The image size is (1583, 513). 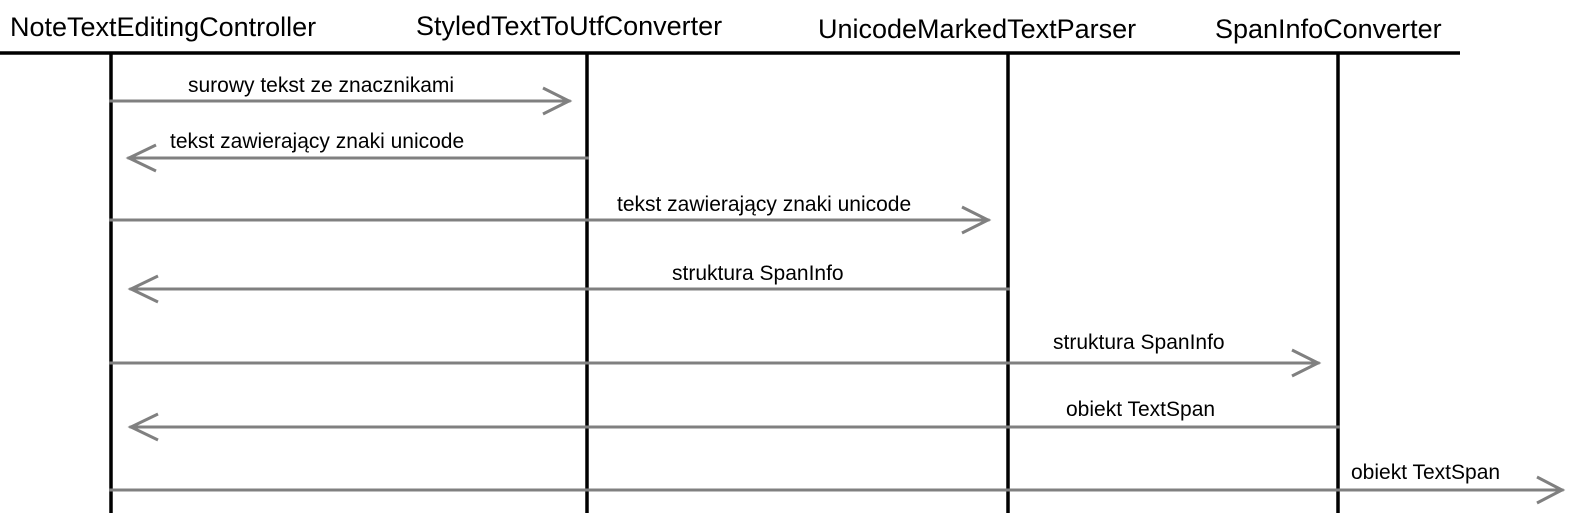 What do you see at coordinates (163, 27) in the screenshot?
I see `participant-label: NoteTextEditingController` at bounding box center [163, 27].